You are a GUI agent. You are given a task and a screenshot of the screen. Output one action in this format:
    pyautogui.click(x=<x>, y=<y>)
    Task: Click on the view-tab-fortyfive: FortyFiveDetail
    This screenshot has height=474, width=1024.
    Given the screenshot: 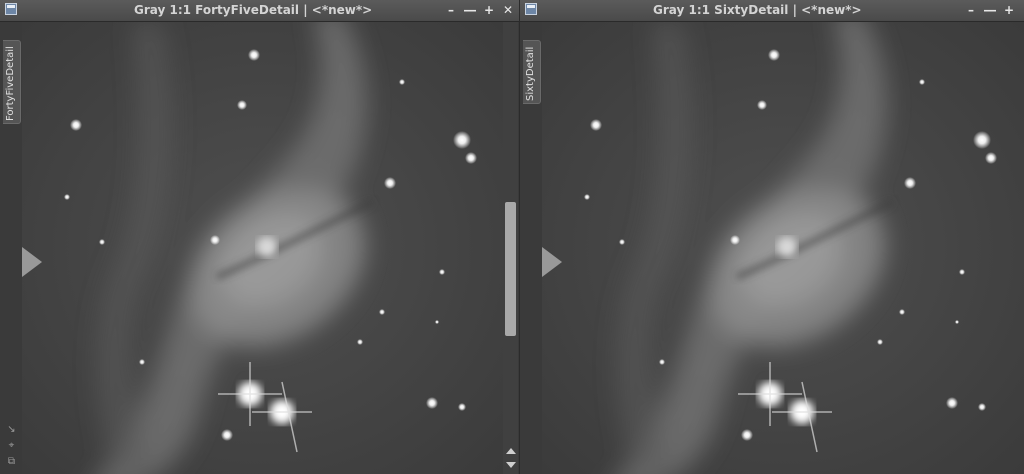 What is the action you would take?
    pyautogui.click(x=12, y=82)
    